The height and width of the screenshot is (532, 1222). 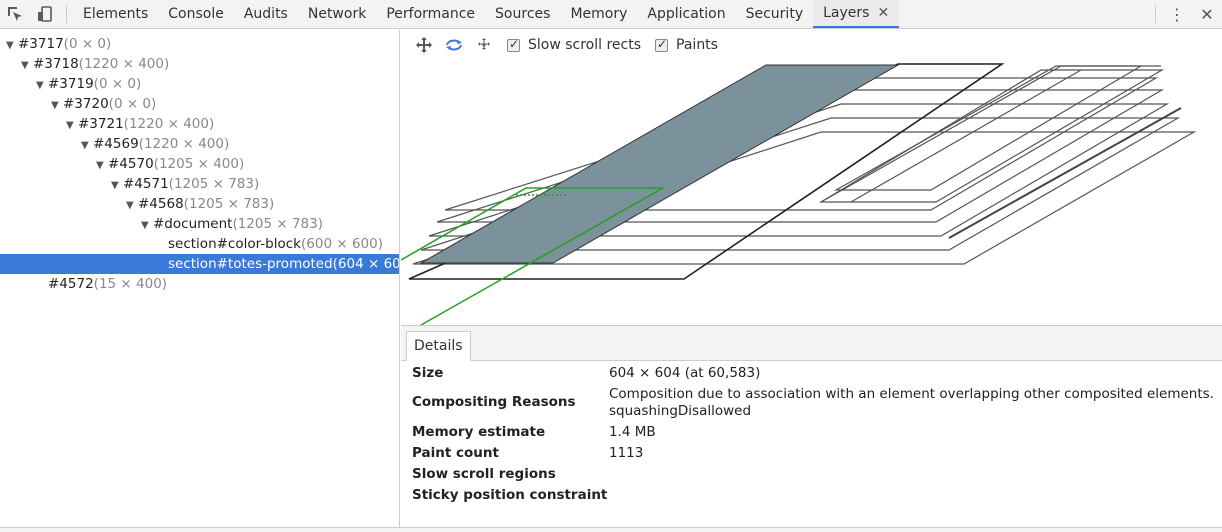 What do you see at coordinates (71, 284) in the screenshot?
I see `layer-name: #4572` at bounding box center [71, 284].